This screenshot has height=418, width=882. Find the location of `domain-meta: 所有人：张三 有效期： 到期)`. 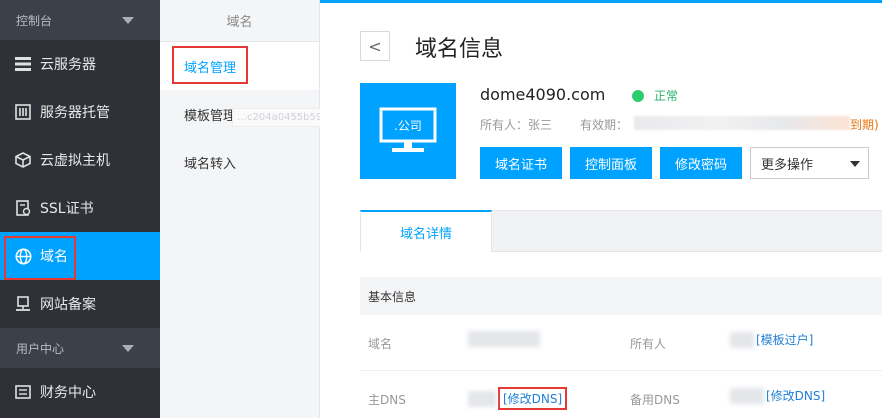

domain-meta: 所有人：张三 有效期： 到期) is located at coordinates (679, 124).